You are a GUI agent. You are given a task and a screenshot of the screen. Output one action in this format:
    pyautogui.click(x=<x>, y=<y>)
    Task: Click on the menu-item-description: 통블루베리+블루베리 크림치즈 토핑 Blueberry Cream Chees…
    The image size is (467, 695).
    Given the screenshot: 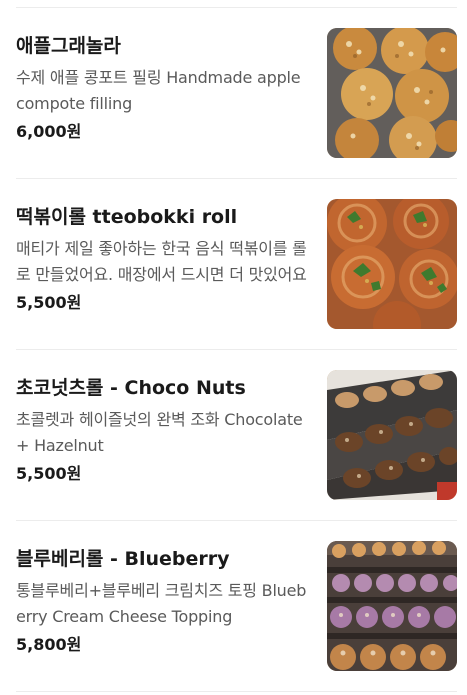 What is the action you would take?
    pyautogui.click(x=161, y=603)
    